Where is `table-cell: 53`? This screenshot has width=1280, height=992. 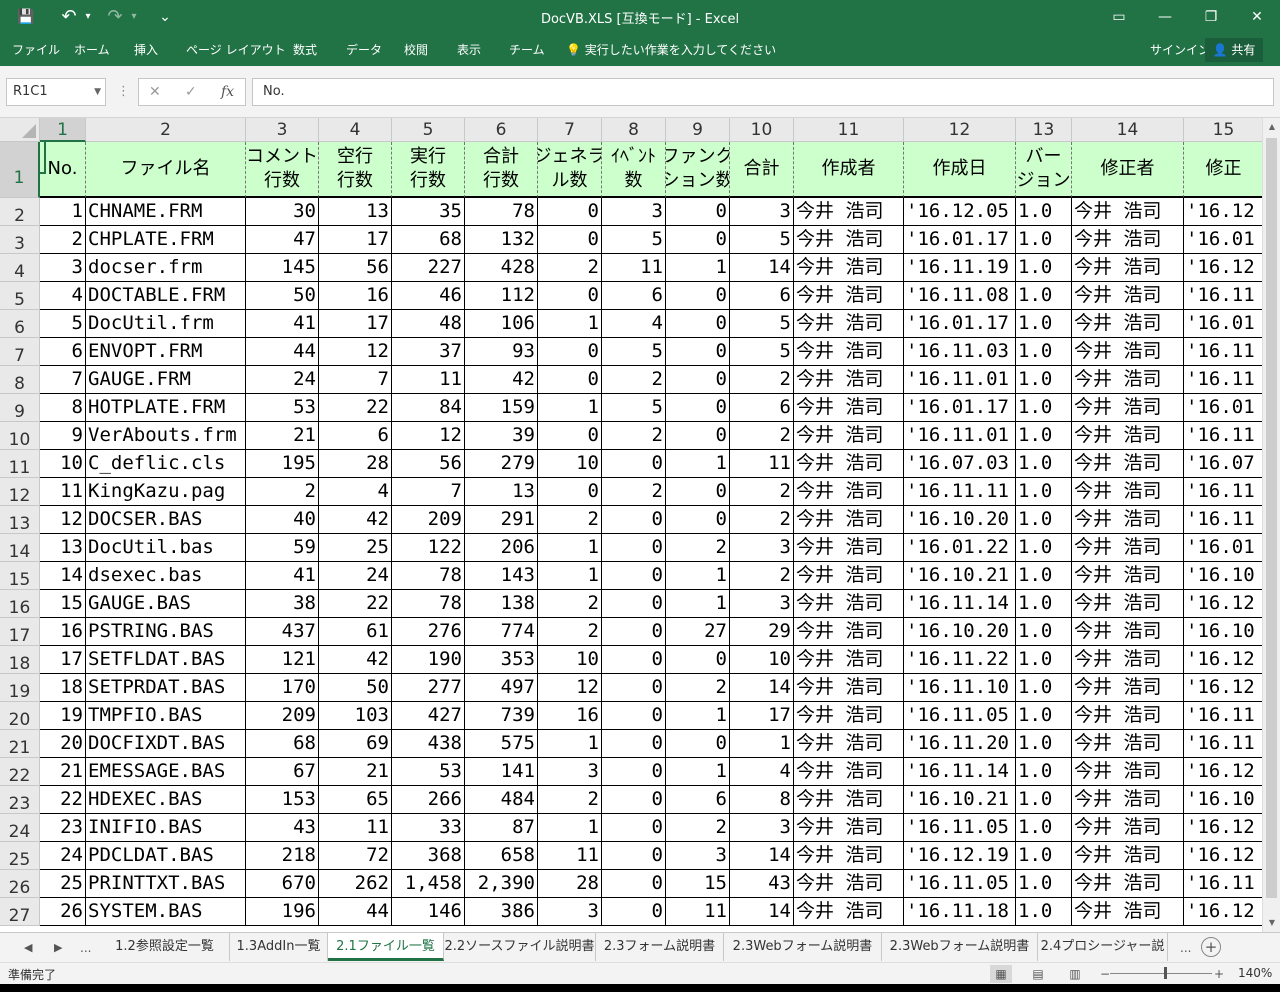 table-cell: 53 is located at coordinates (282, 408).